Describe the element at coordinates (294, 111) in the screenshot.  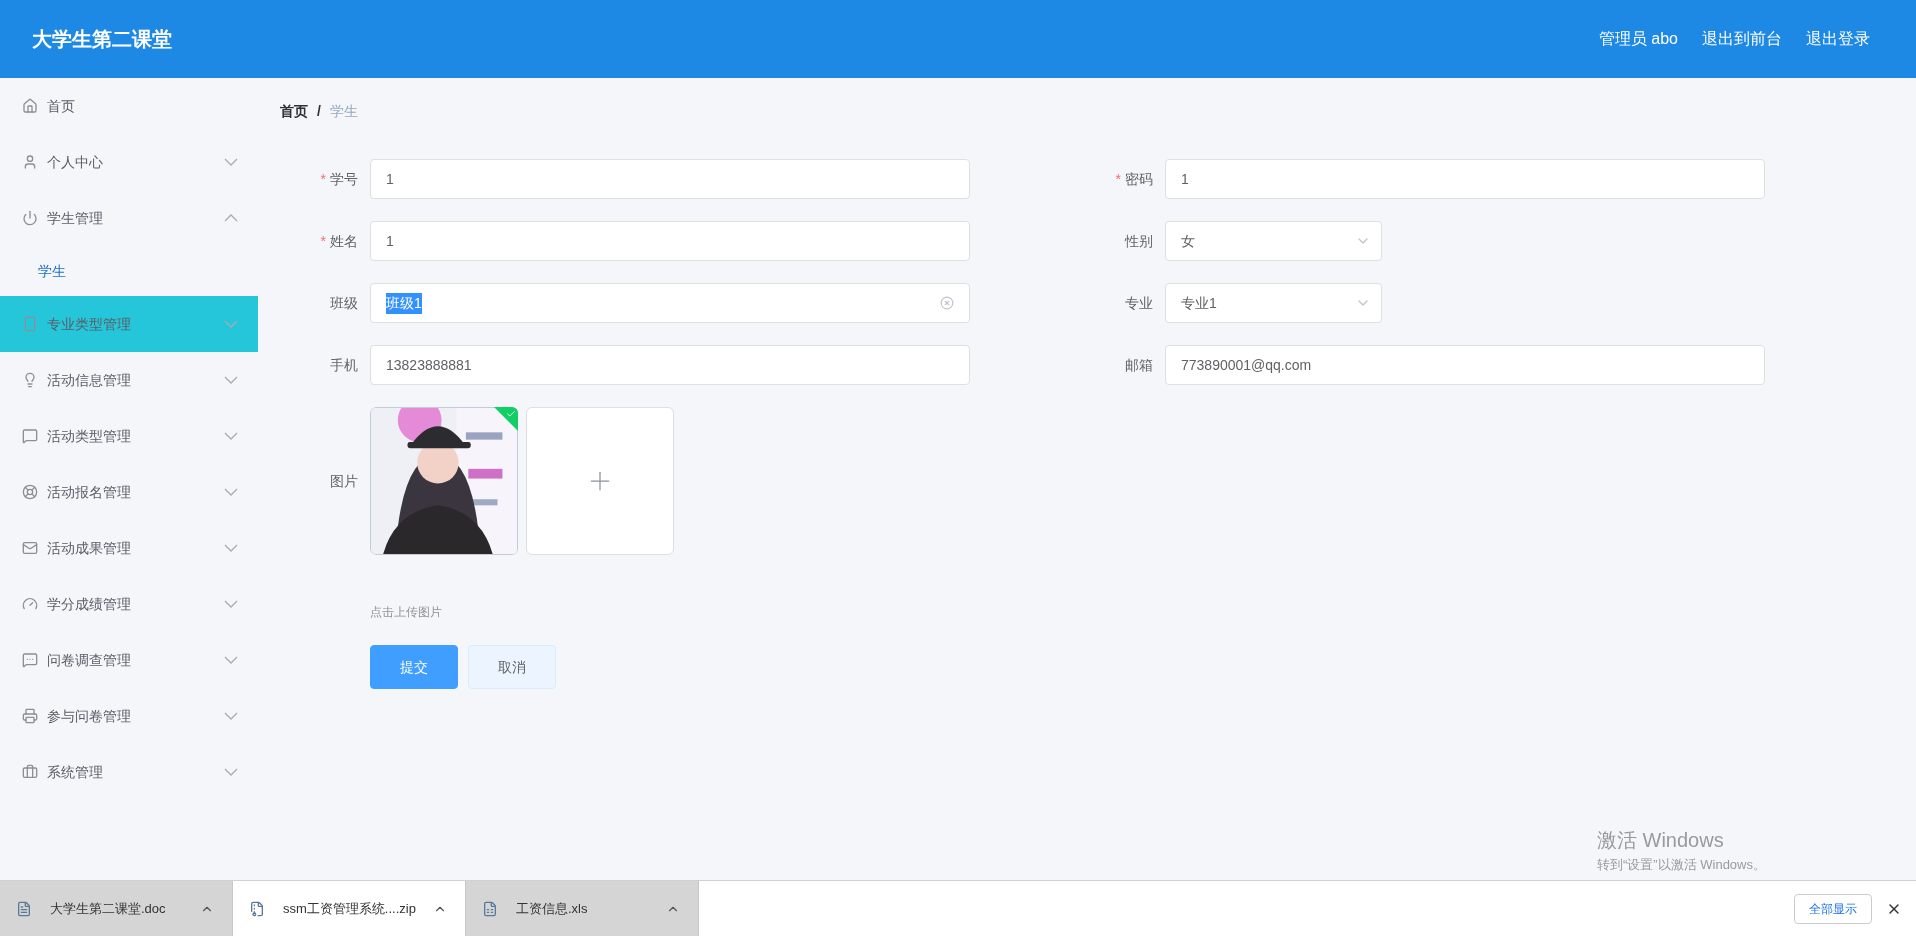
I see `breadcrumb-item: 首页` at that location.